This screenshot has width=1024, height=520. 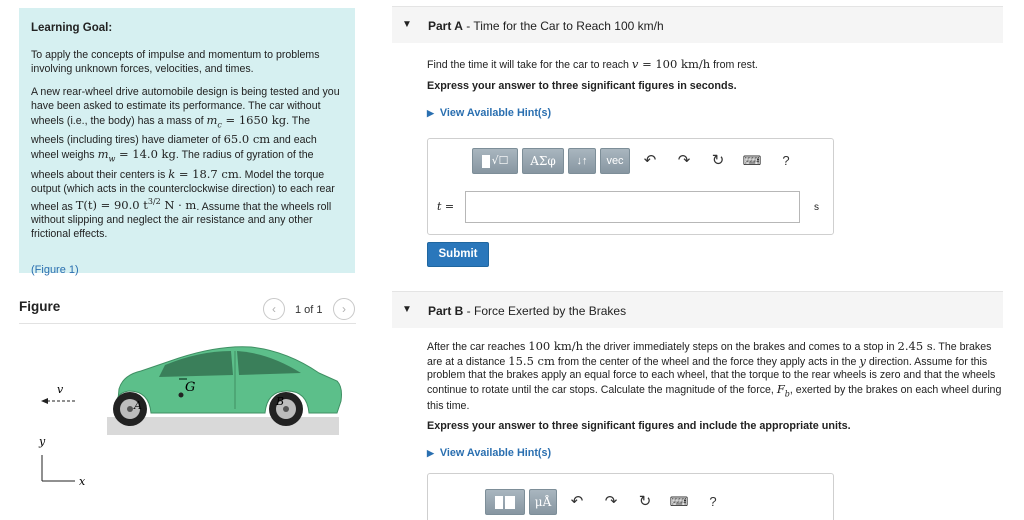 I want to click on submit-button: Submit, so click(x=458, y=254).